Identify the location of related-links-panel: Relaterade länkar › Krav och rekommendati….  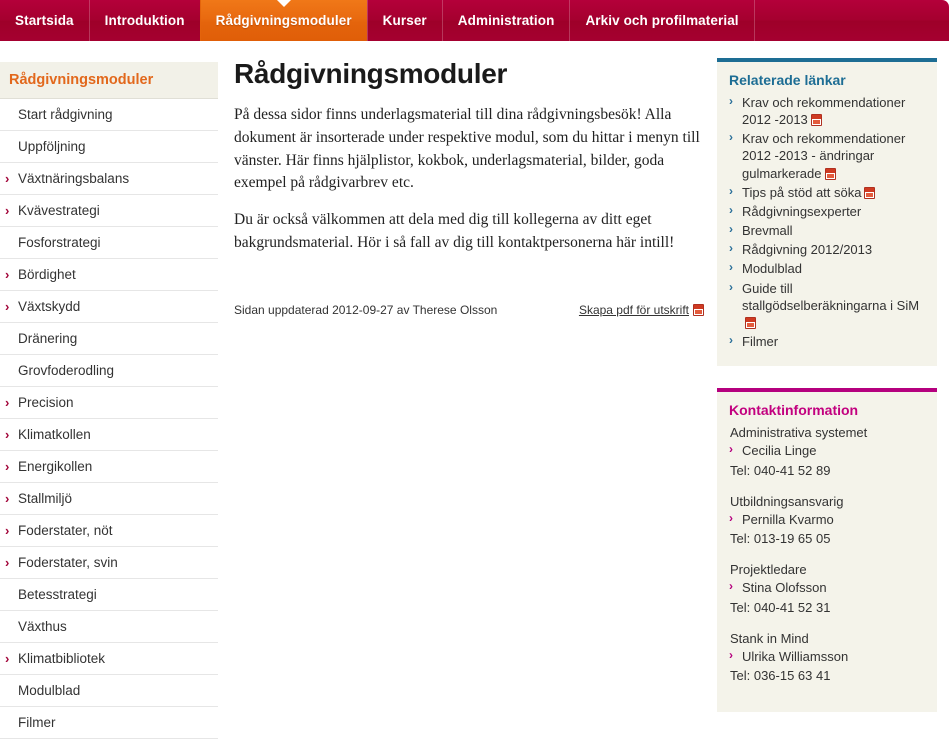
(827, 212).